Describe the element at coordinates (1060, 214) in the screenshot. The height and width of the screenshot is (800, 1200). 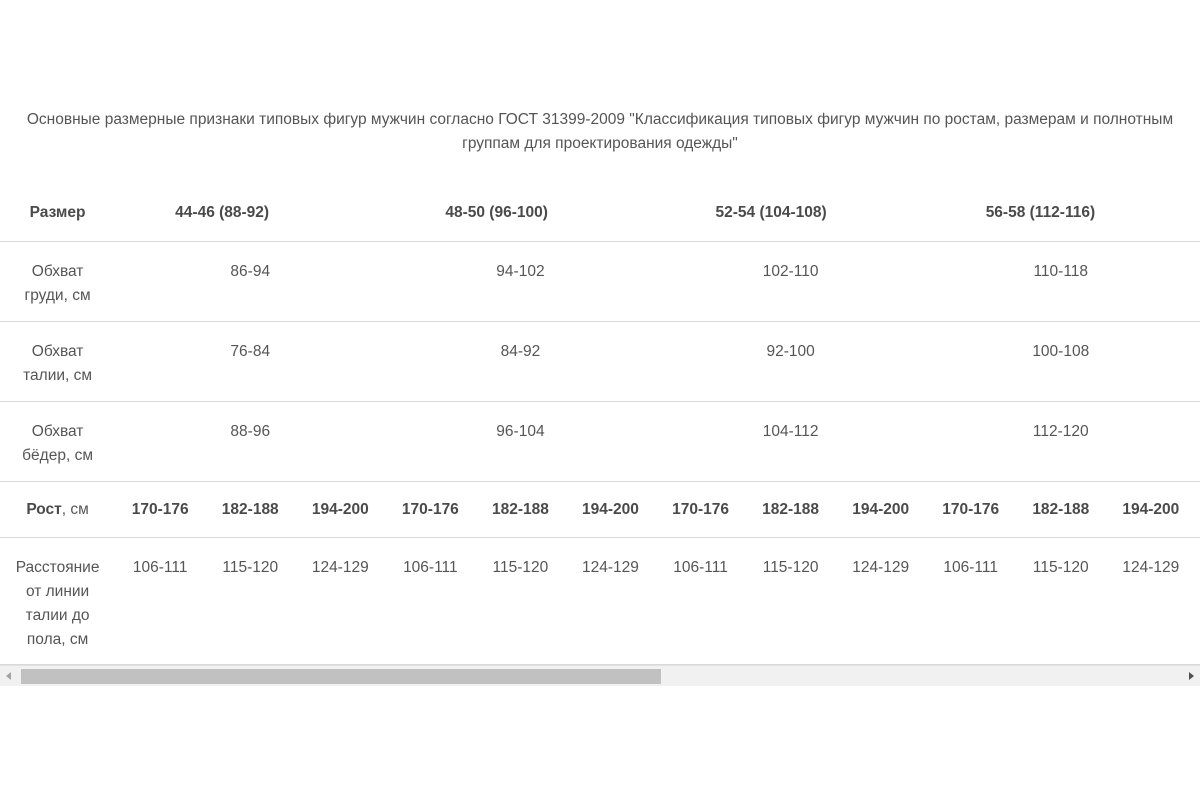
I see `size-group-cell: 56-58 (112-116)` at that location.